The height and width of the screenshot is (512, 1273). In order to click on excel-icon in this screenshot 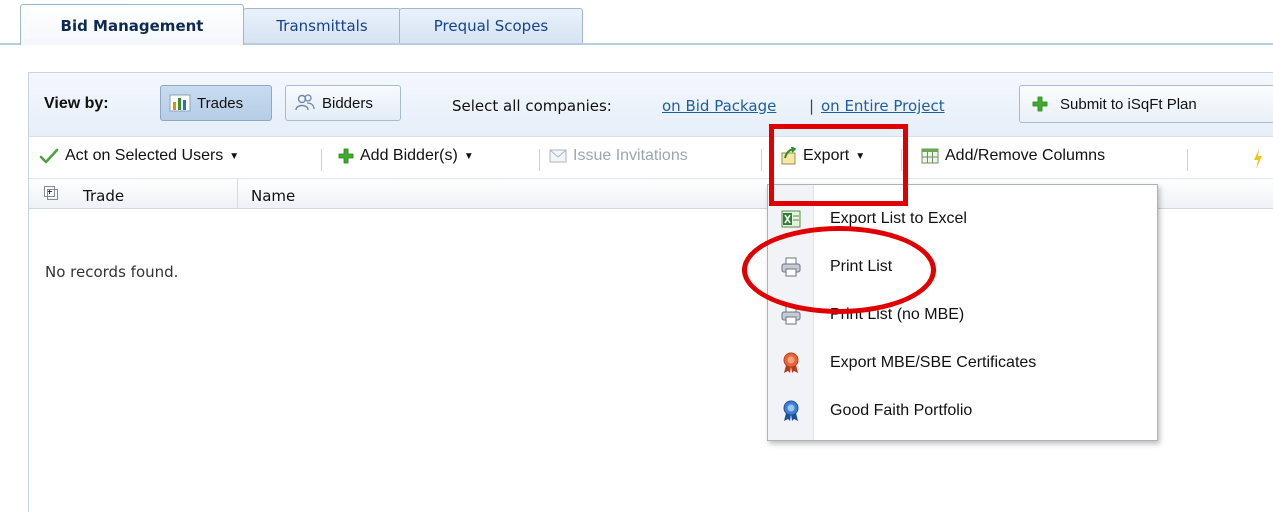, I will do `click(791, 219)`.